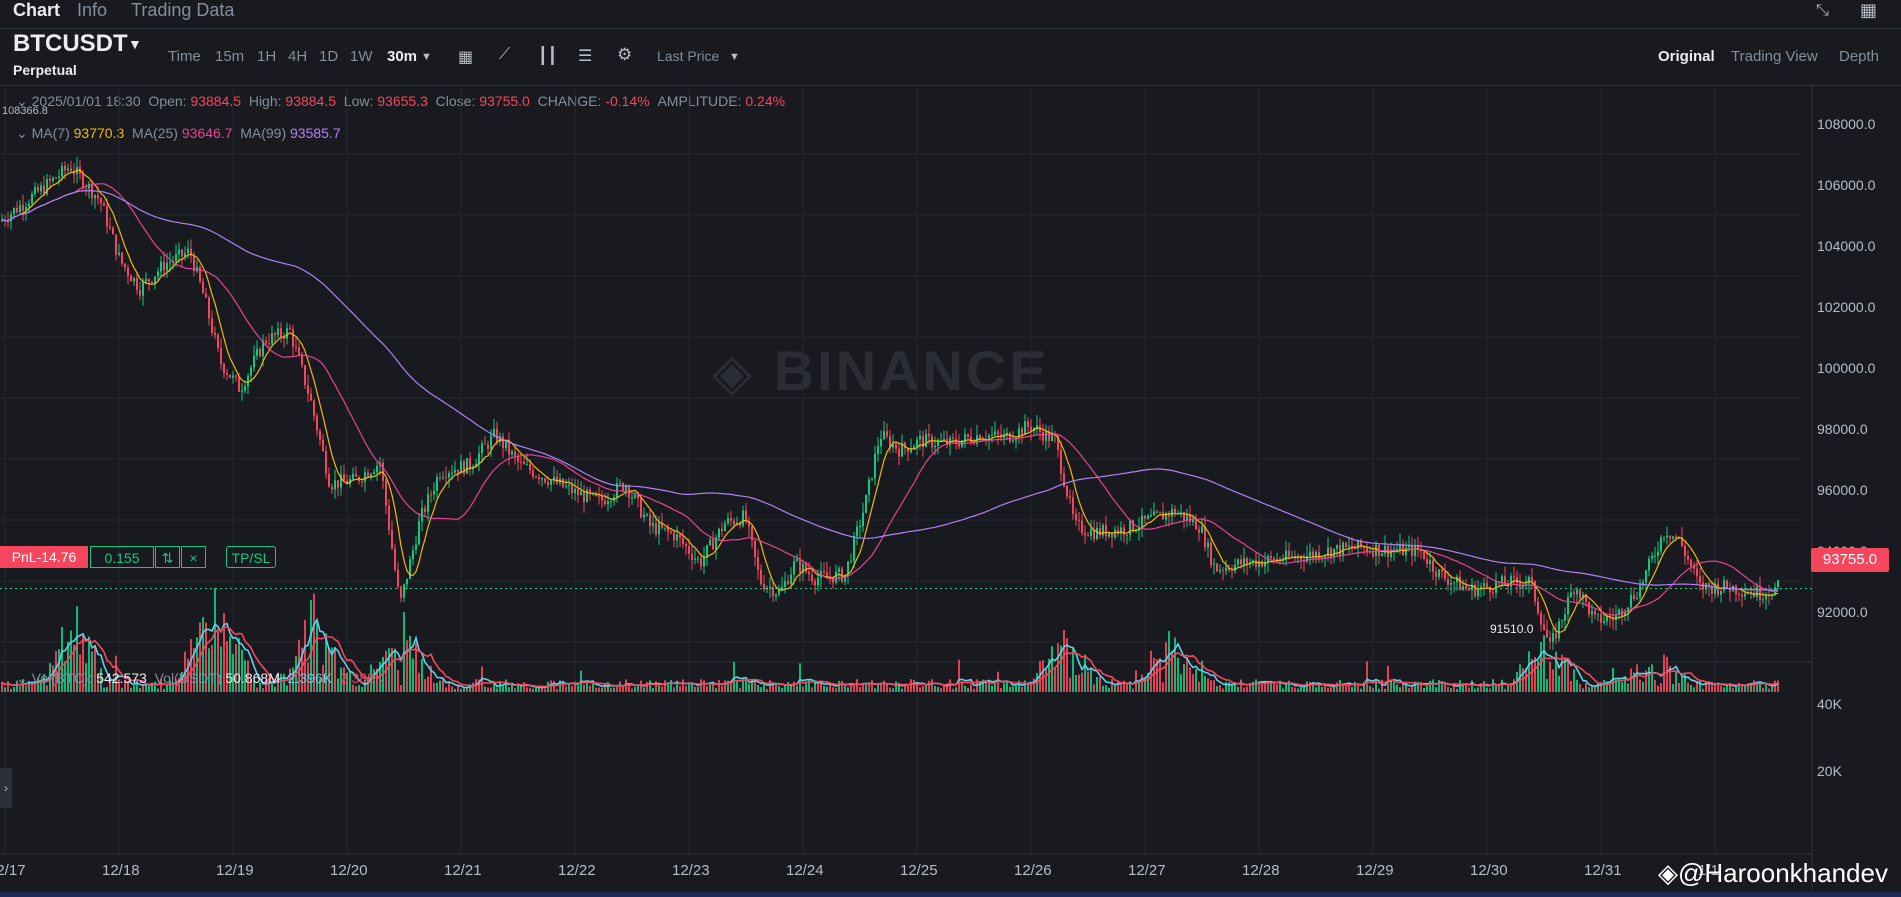 The image size is (1901, 897). What do you see at coordinates (734, 57) in the screenshot?
I see `price-type-dropdown-icon: ▼` at bounding box center [734, 57].